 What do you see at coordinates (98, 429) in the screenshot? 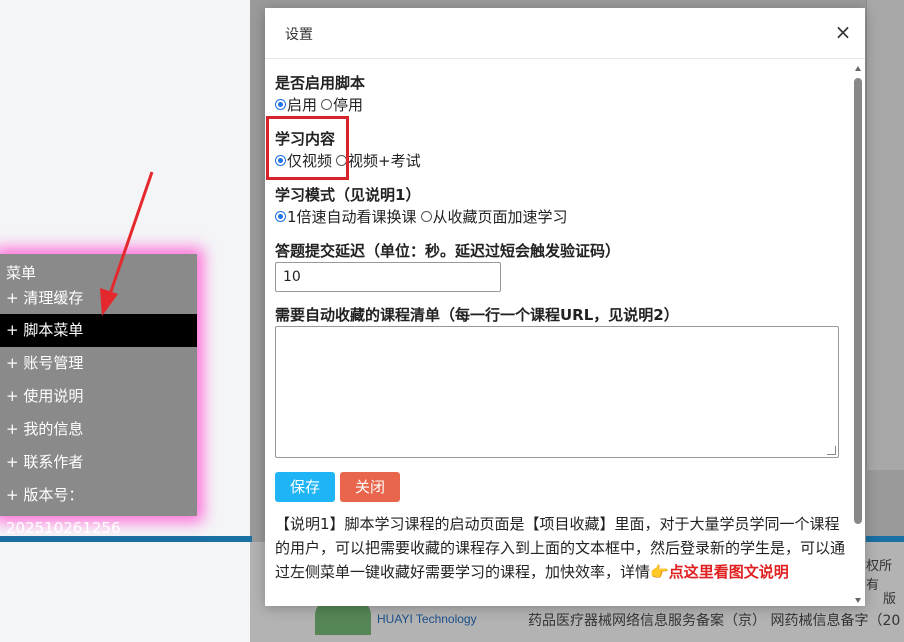
I see `menu-item-my-info: + 我的信息` at bounding box center [98, 429].